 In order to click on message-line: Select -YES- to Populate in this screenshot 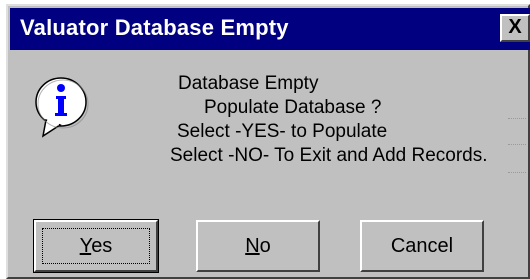, I will do `click(282, 131)`.